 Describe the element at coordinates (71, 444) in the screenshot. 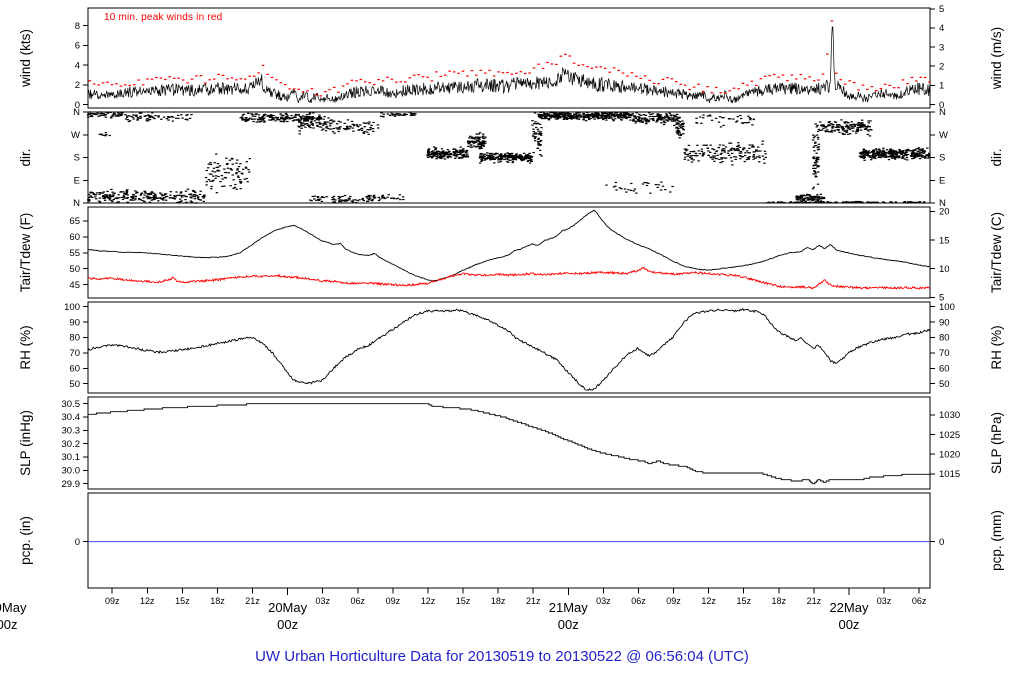

I see `ytick-label-left: 30.2` at that location.